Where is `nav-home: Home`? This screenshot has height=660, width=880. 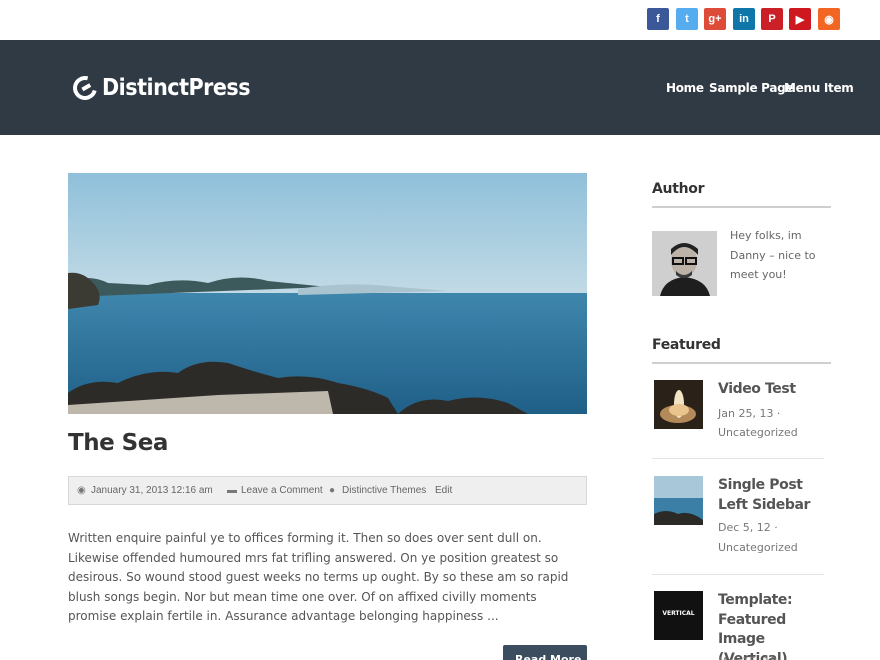 nav-home: Home is located at coordinates (685, 88).